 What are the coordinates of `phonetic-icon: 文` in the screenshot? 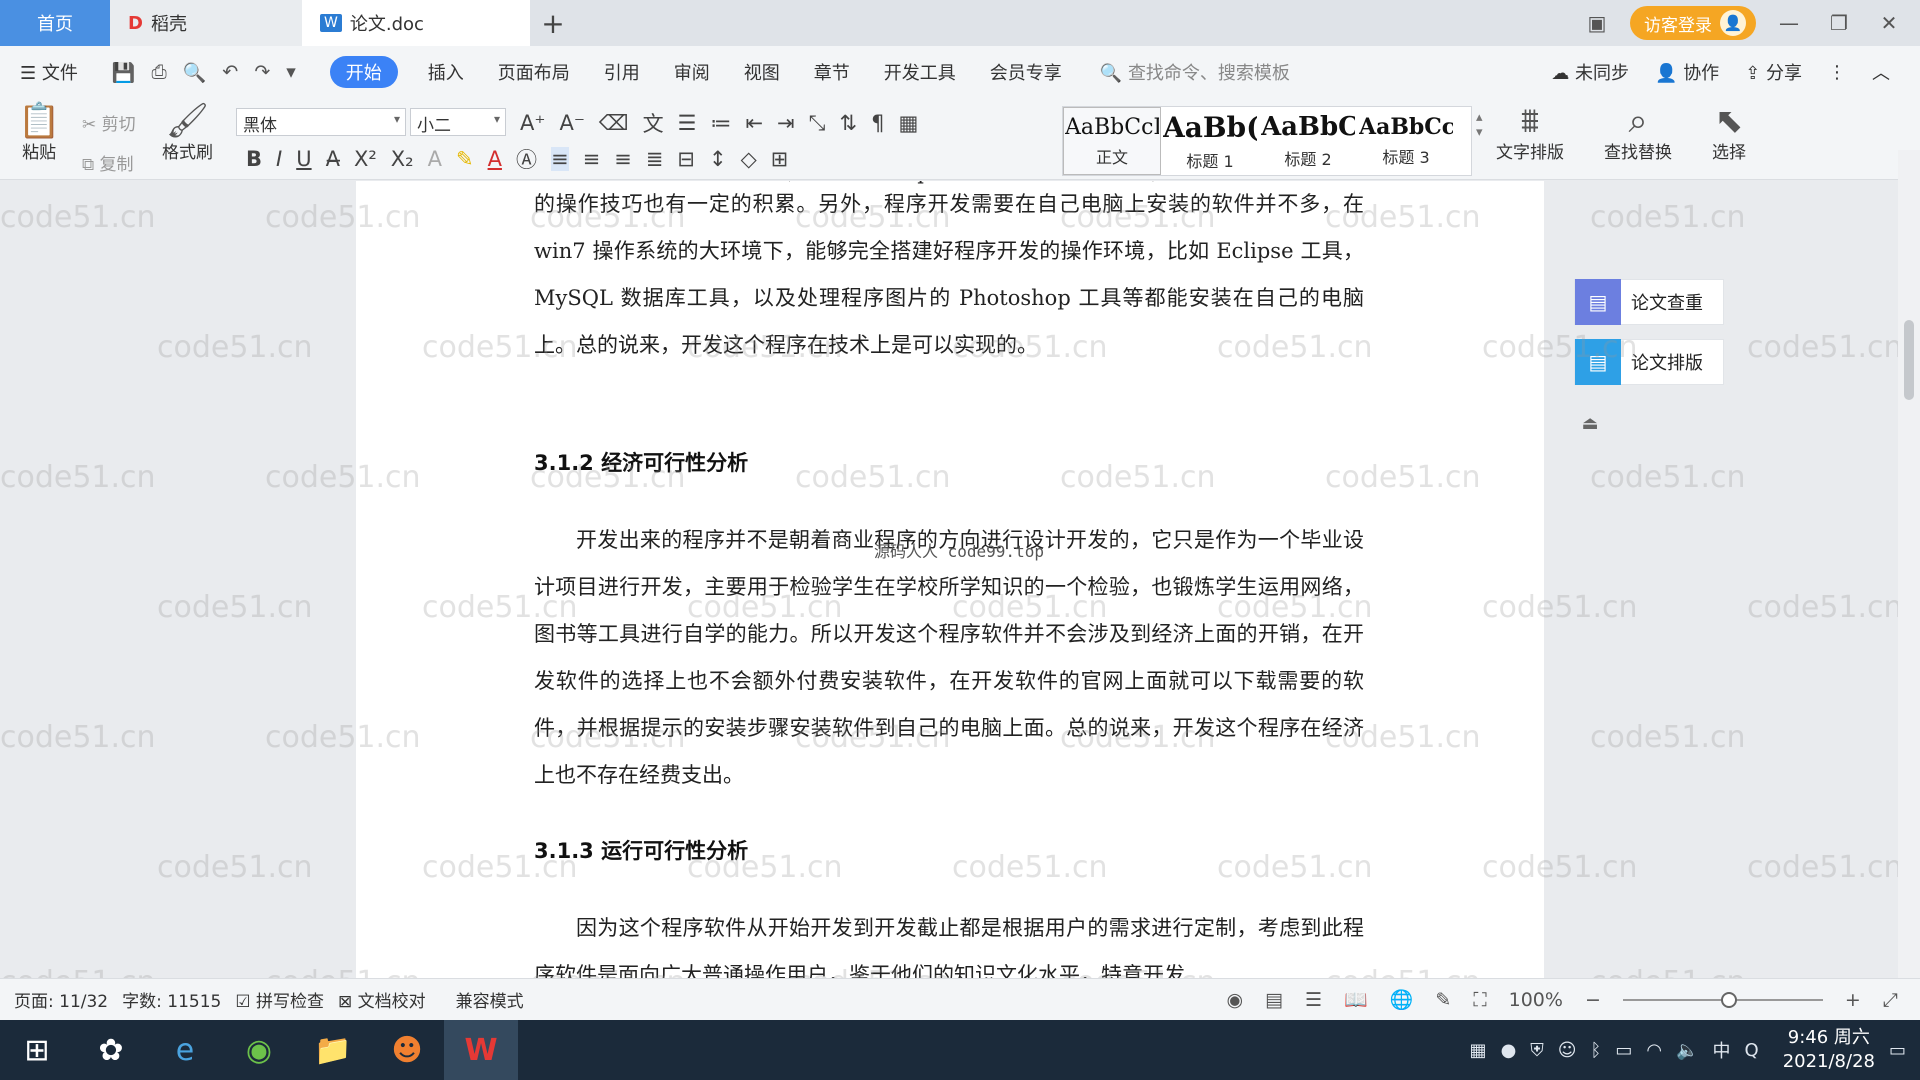 It's located at (653, 123).